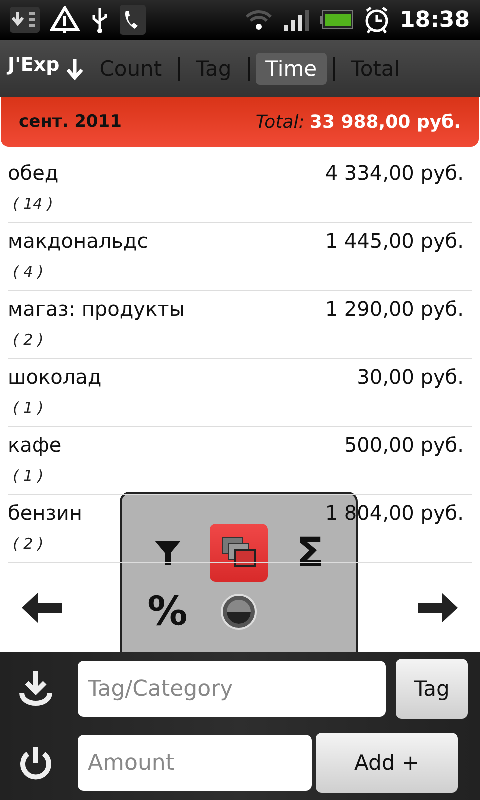 Image resolution: width=480 pixels, height=800 pixels. Describe the element at coordinates (46, 514) in the screenshot. I see `expense-name: бензин` at that location.